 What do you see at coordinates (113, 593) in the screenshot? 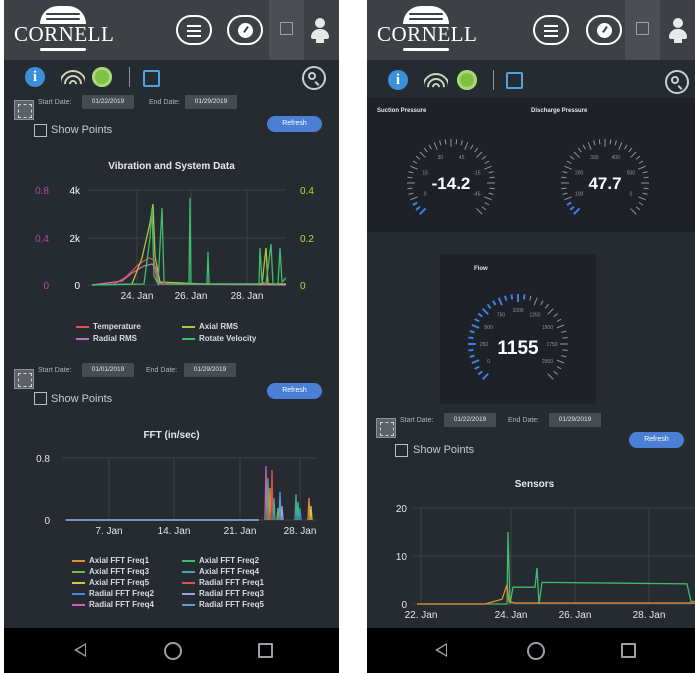
I see `legend-item: Radial FFT Freq2` at bounding box center [113, 593].